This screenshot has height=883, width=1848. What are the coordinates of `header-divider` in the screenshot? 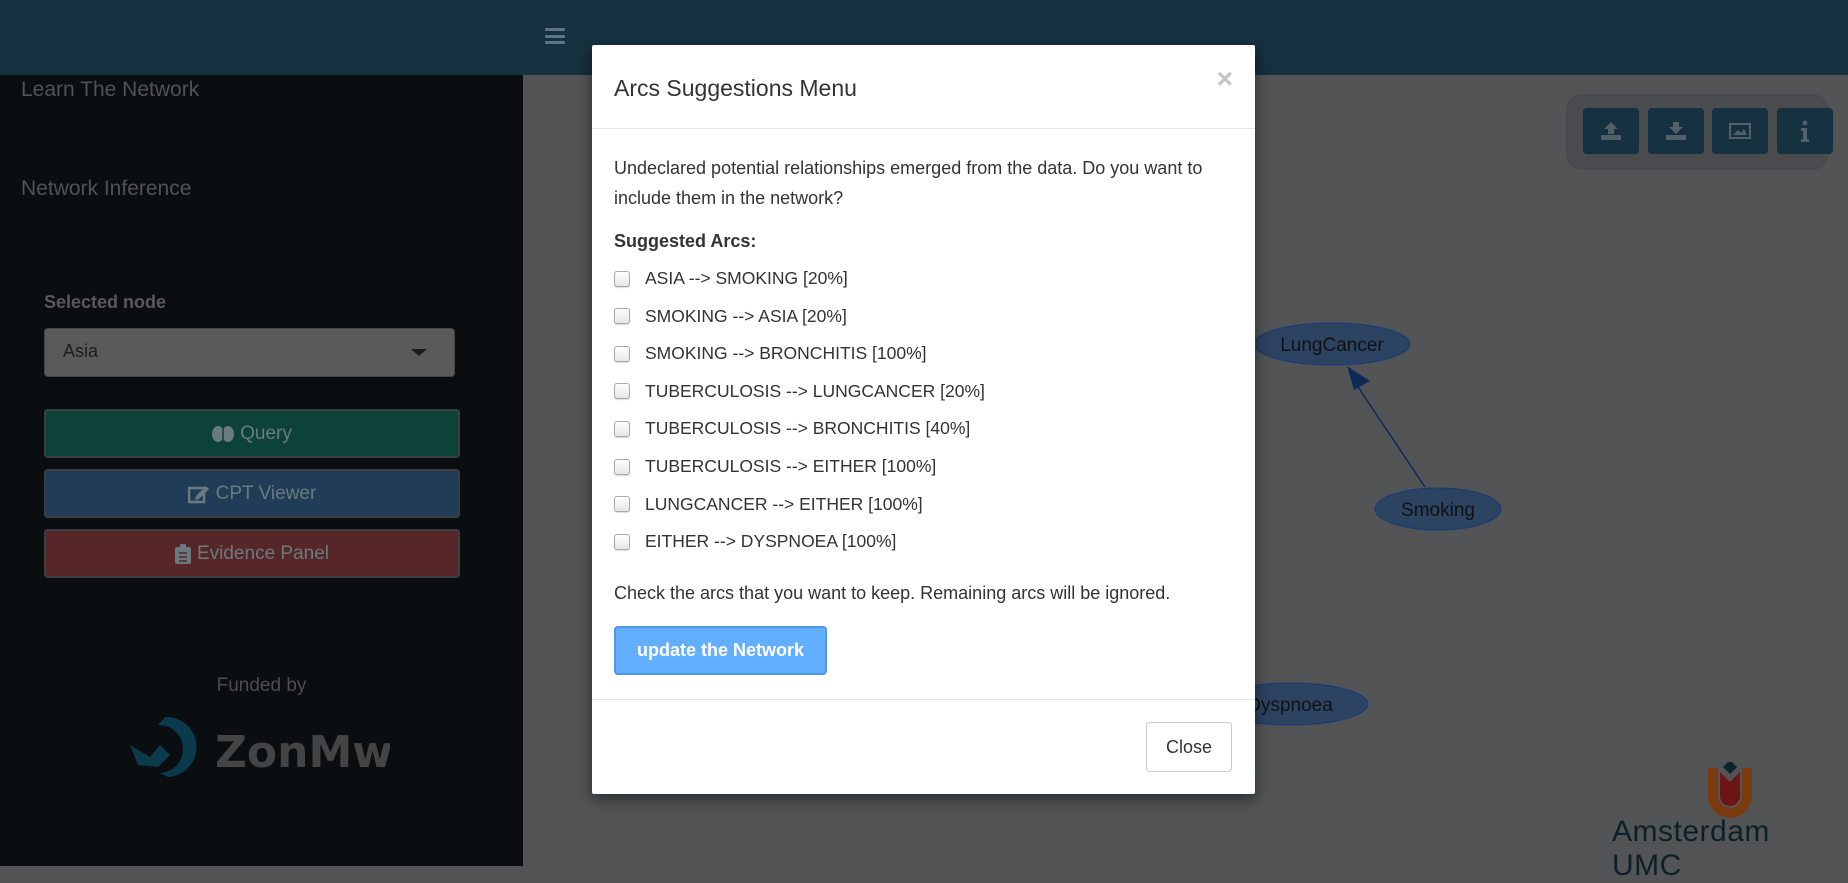 It's located at (923, 128).